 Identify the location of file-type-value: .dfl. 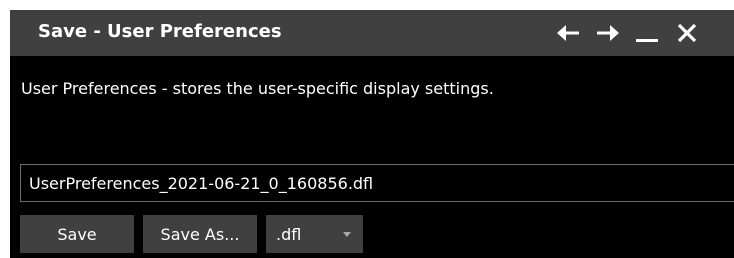
(289, 234).